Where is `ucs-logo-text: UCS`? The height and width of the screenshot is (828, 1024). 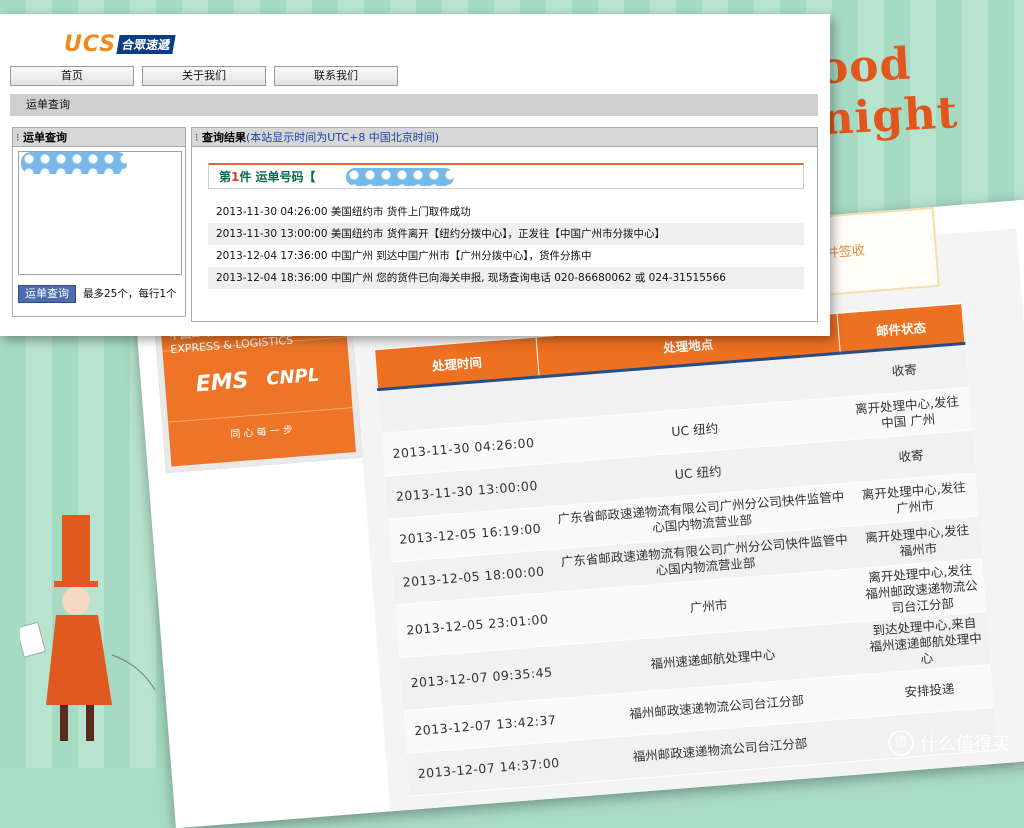
ucs-logo-text: UCS is located at coordinates (90, 44).